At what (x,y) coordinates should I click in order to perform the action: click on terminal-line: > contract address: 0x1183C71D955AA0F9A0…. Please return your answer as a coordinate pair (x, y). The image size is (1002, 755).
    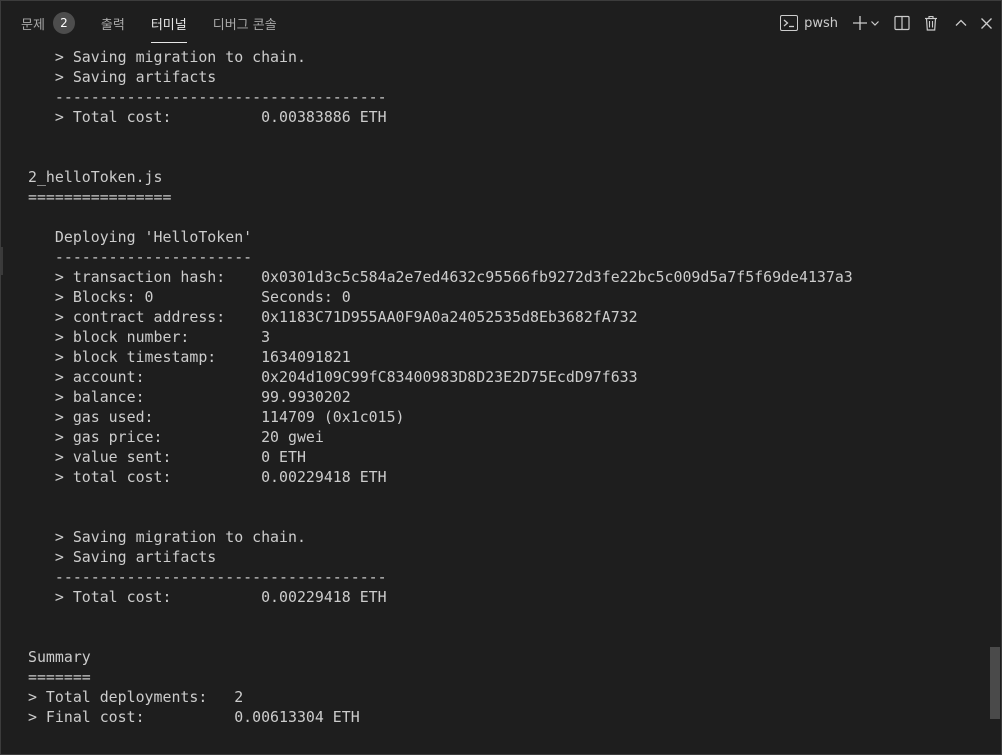
    Looking at the image, I should click on (333, 317).